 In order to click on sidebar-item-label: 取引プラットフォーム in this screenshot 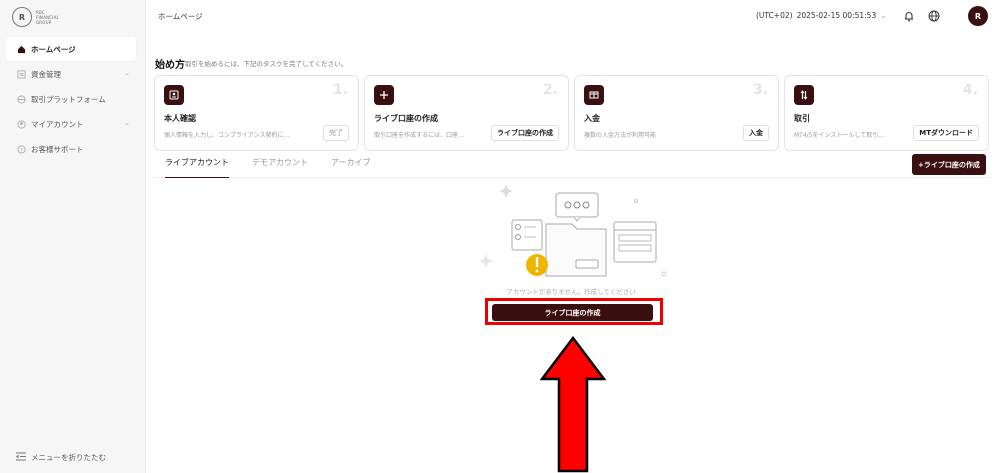, I will do `click(68, 99)`.